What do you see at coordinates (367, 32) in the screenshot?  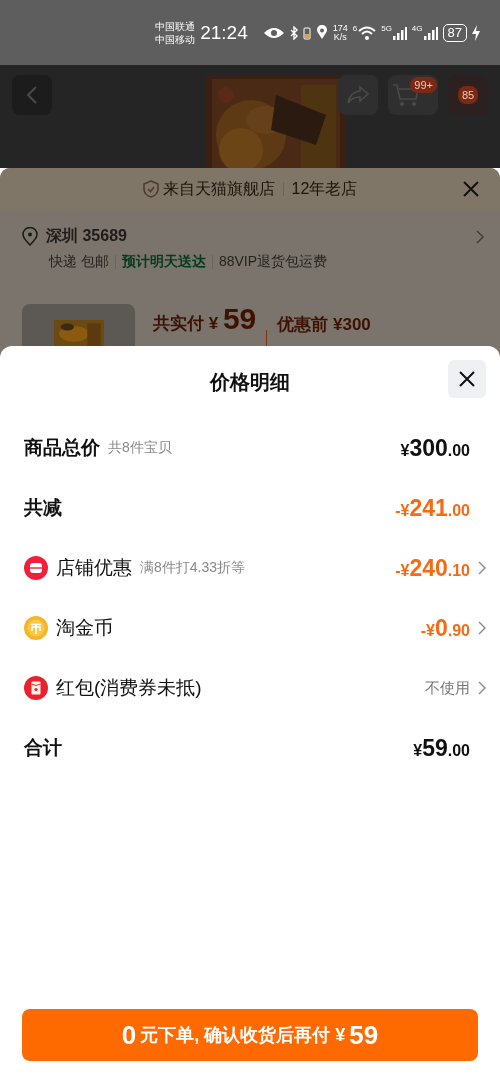 I see `wifi-icon` at bounding box center [367, 32].